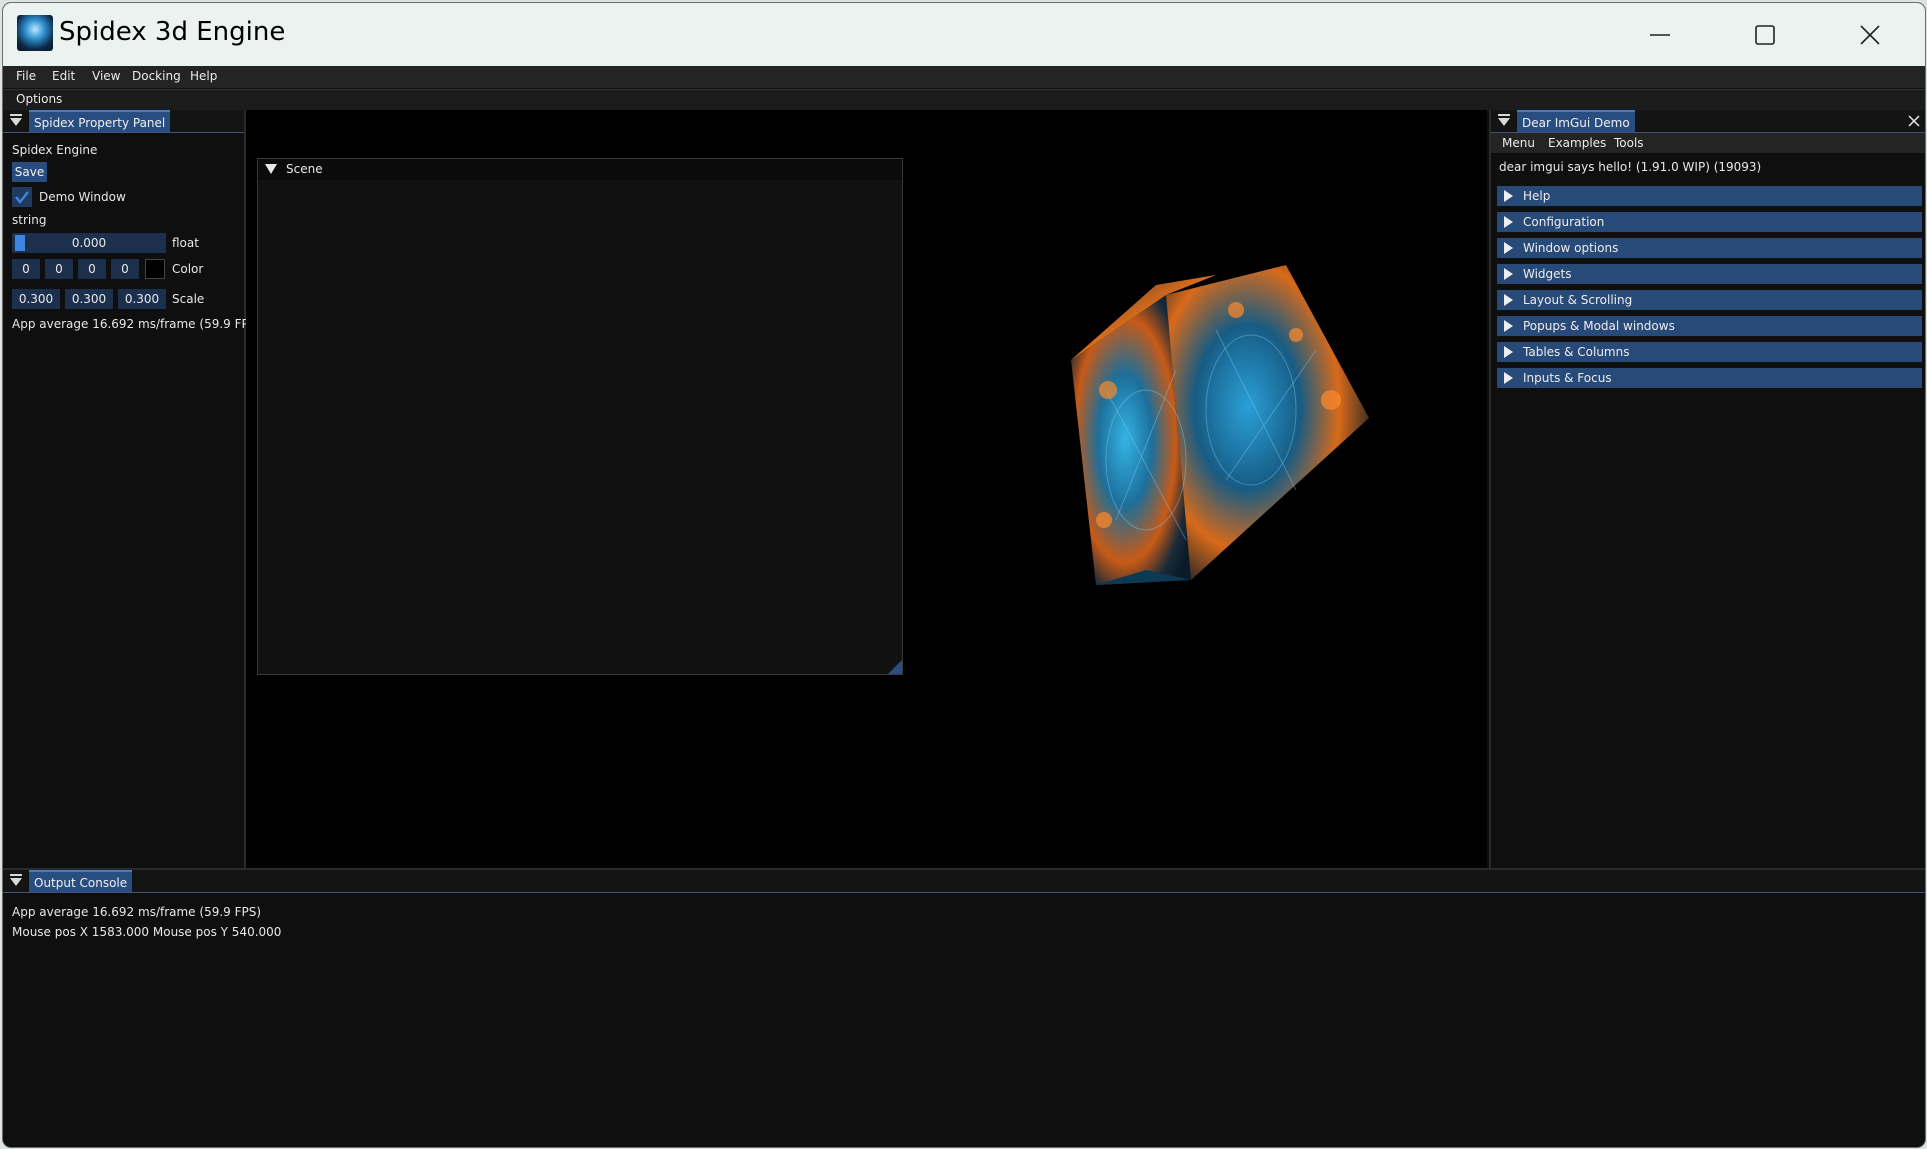 Image resolution: width=1927 pixels, height=1149 pixels. What do you see at coordinates (82, 197) in the screenshot?
I see `demo-window-label: Demo Window` at bounding box center [82, 197].